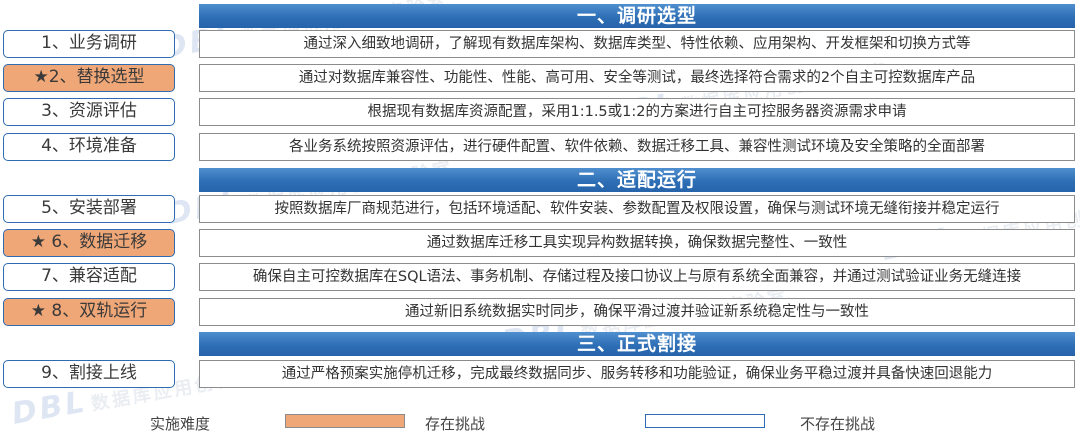  I want to click on step-description: 通过数据库迁移工具实现异构数据转换，确保数据完整性、一致性, so click(637, 243).